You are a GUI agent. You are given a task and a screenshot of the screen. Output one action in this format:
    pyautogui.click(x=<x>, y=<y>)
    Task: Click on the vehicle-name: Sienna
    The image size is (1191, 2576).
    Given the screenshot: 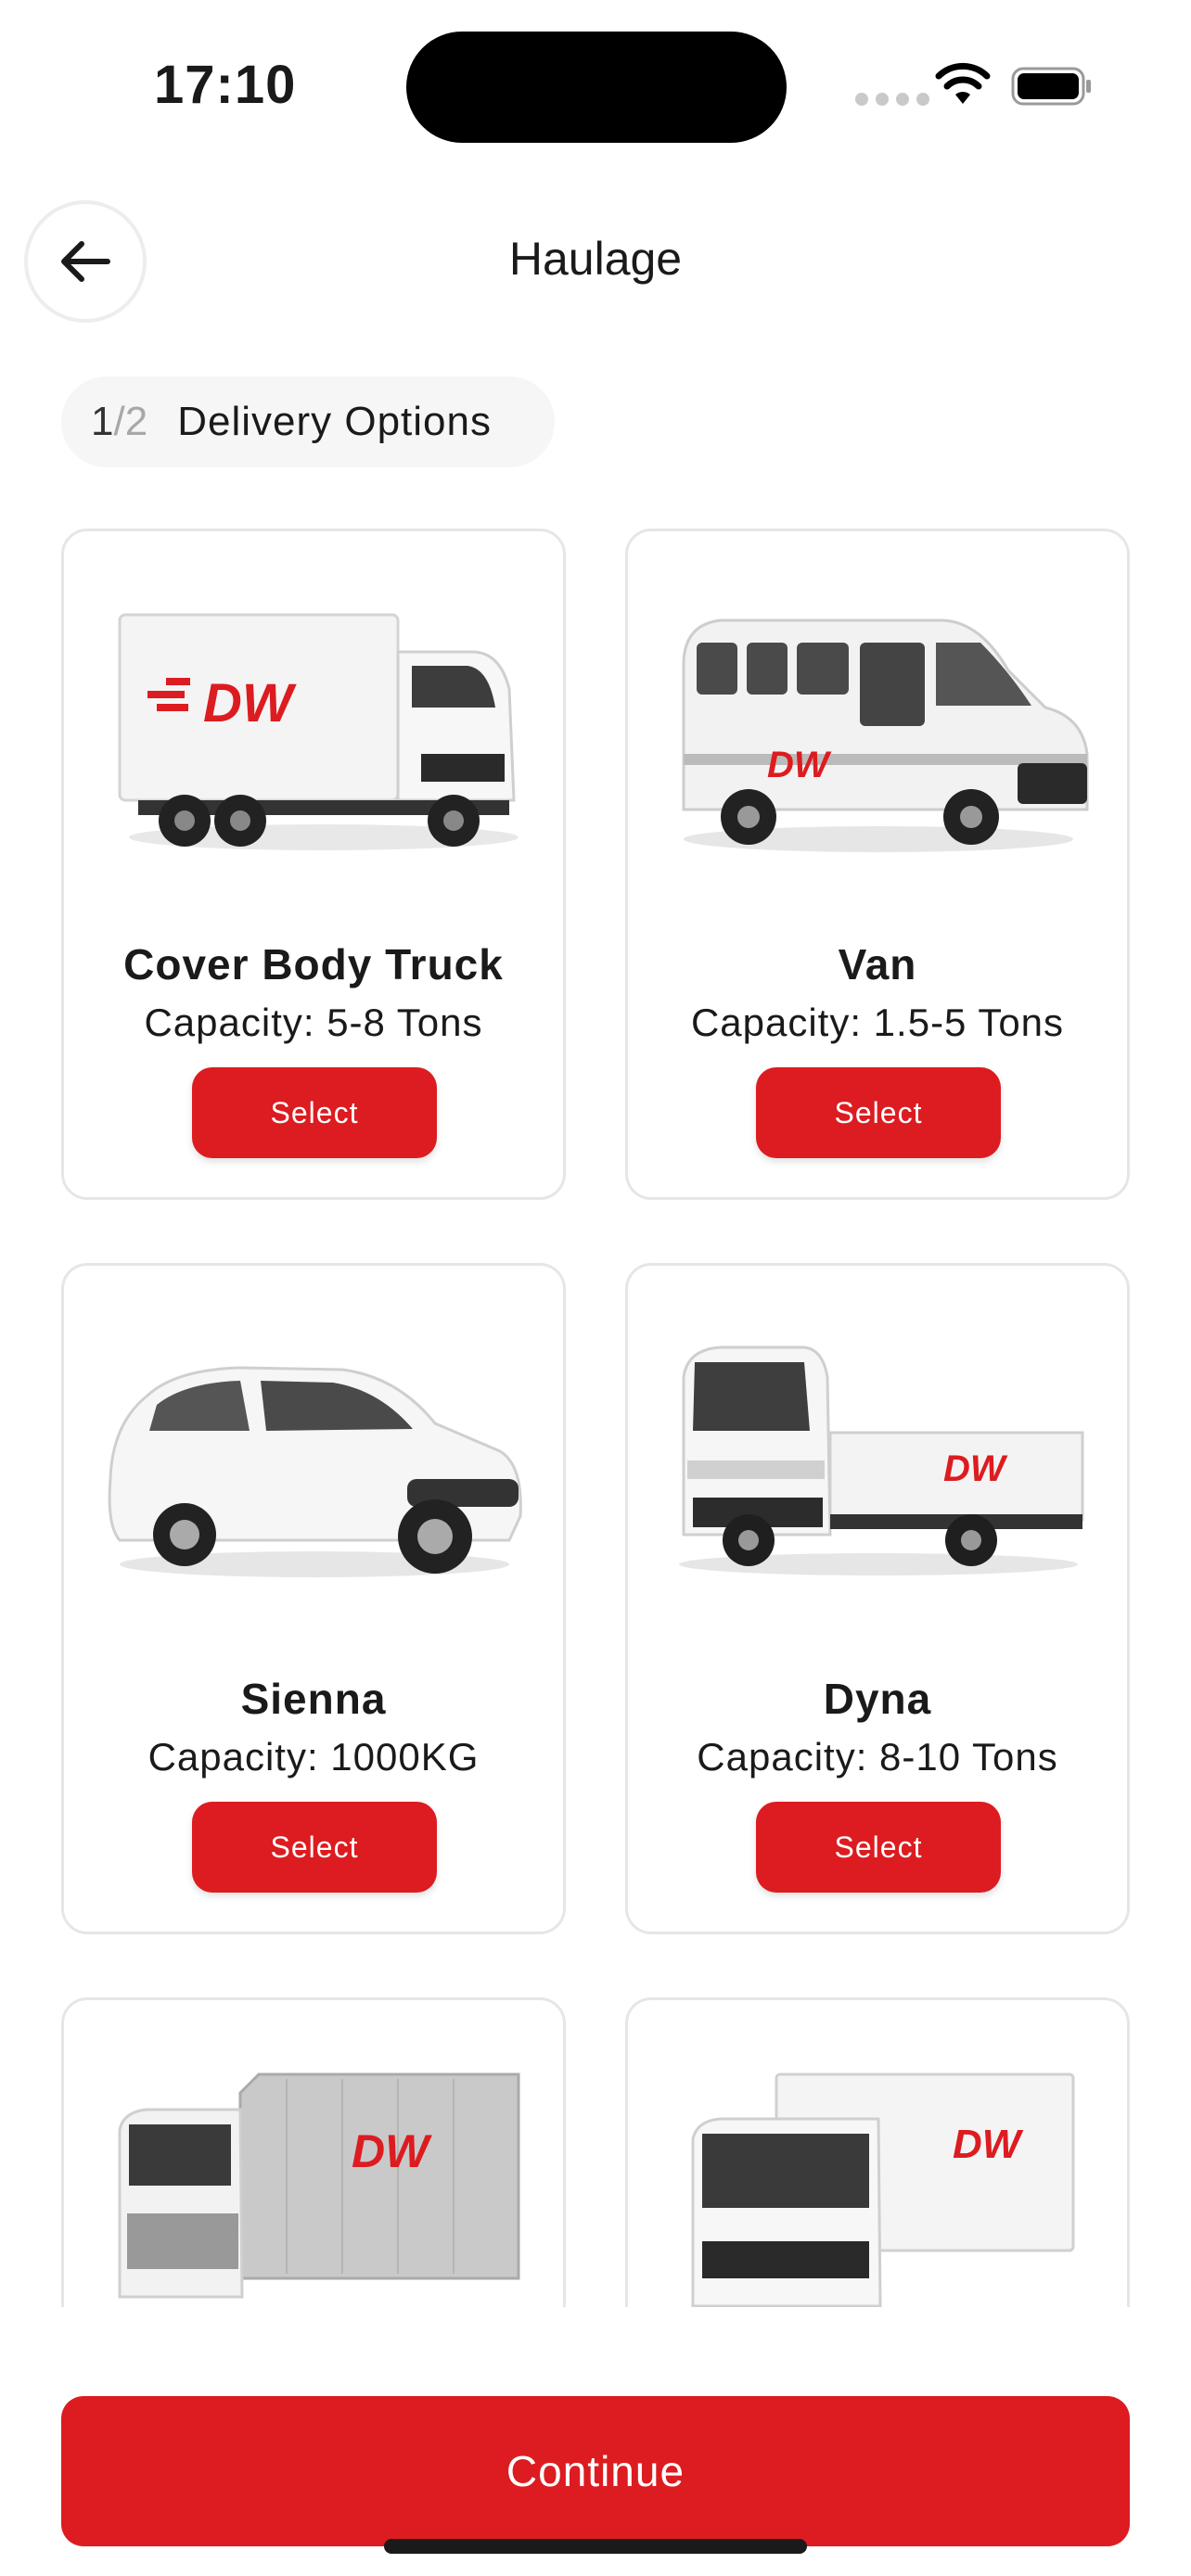 What is the action you would take?
    pyautogui.click(x=313, y=1699)
    